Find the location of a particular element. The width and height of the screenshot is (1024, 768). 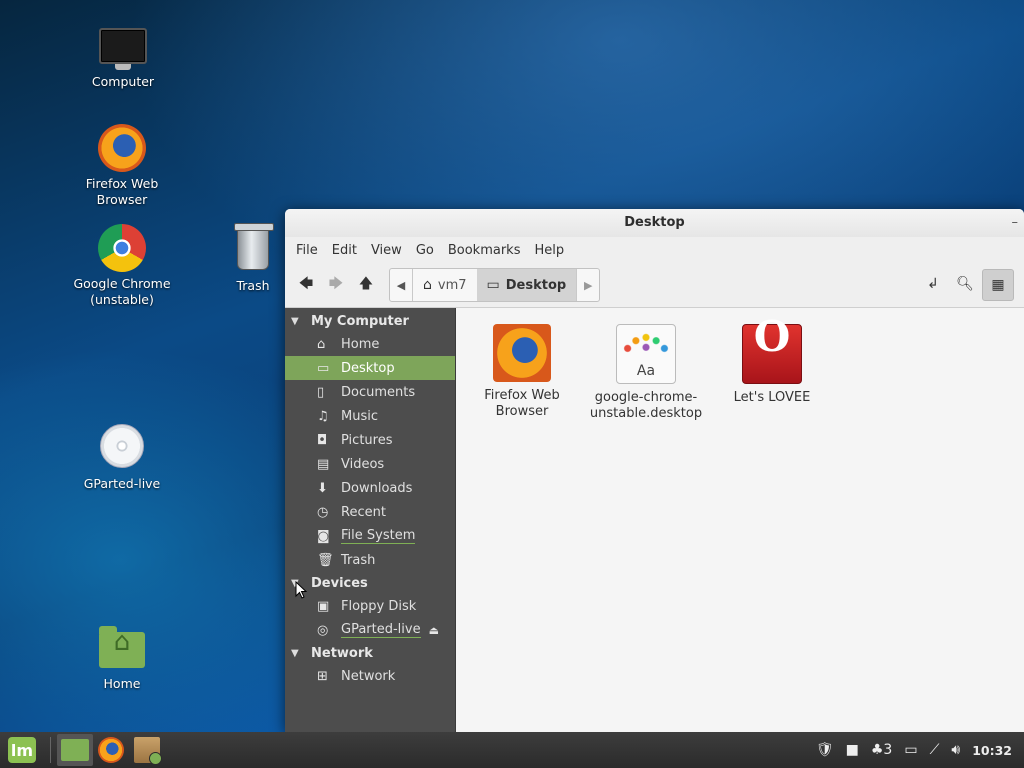

file-label: Browser is located at coordinates (522, 411).